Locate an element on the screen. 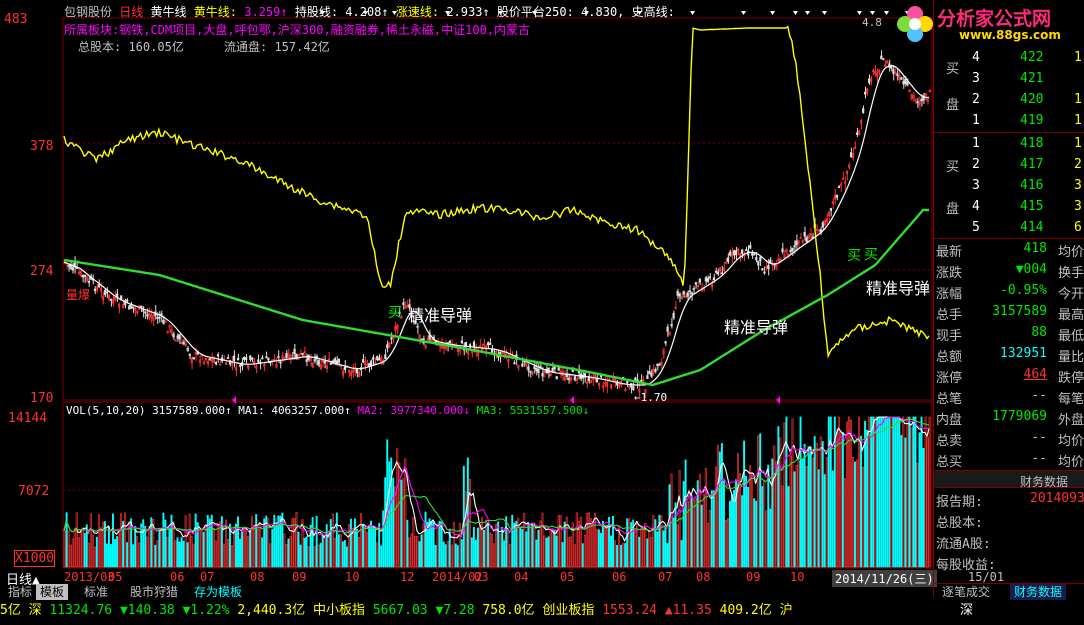 Image resolution: width=1084 pixels, height=625 pixels. tab-indicator: 指标 is located at coordinates (20, 592).